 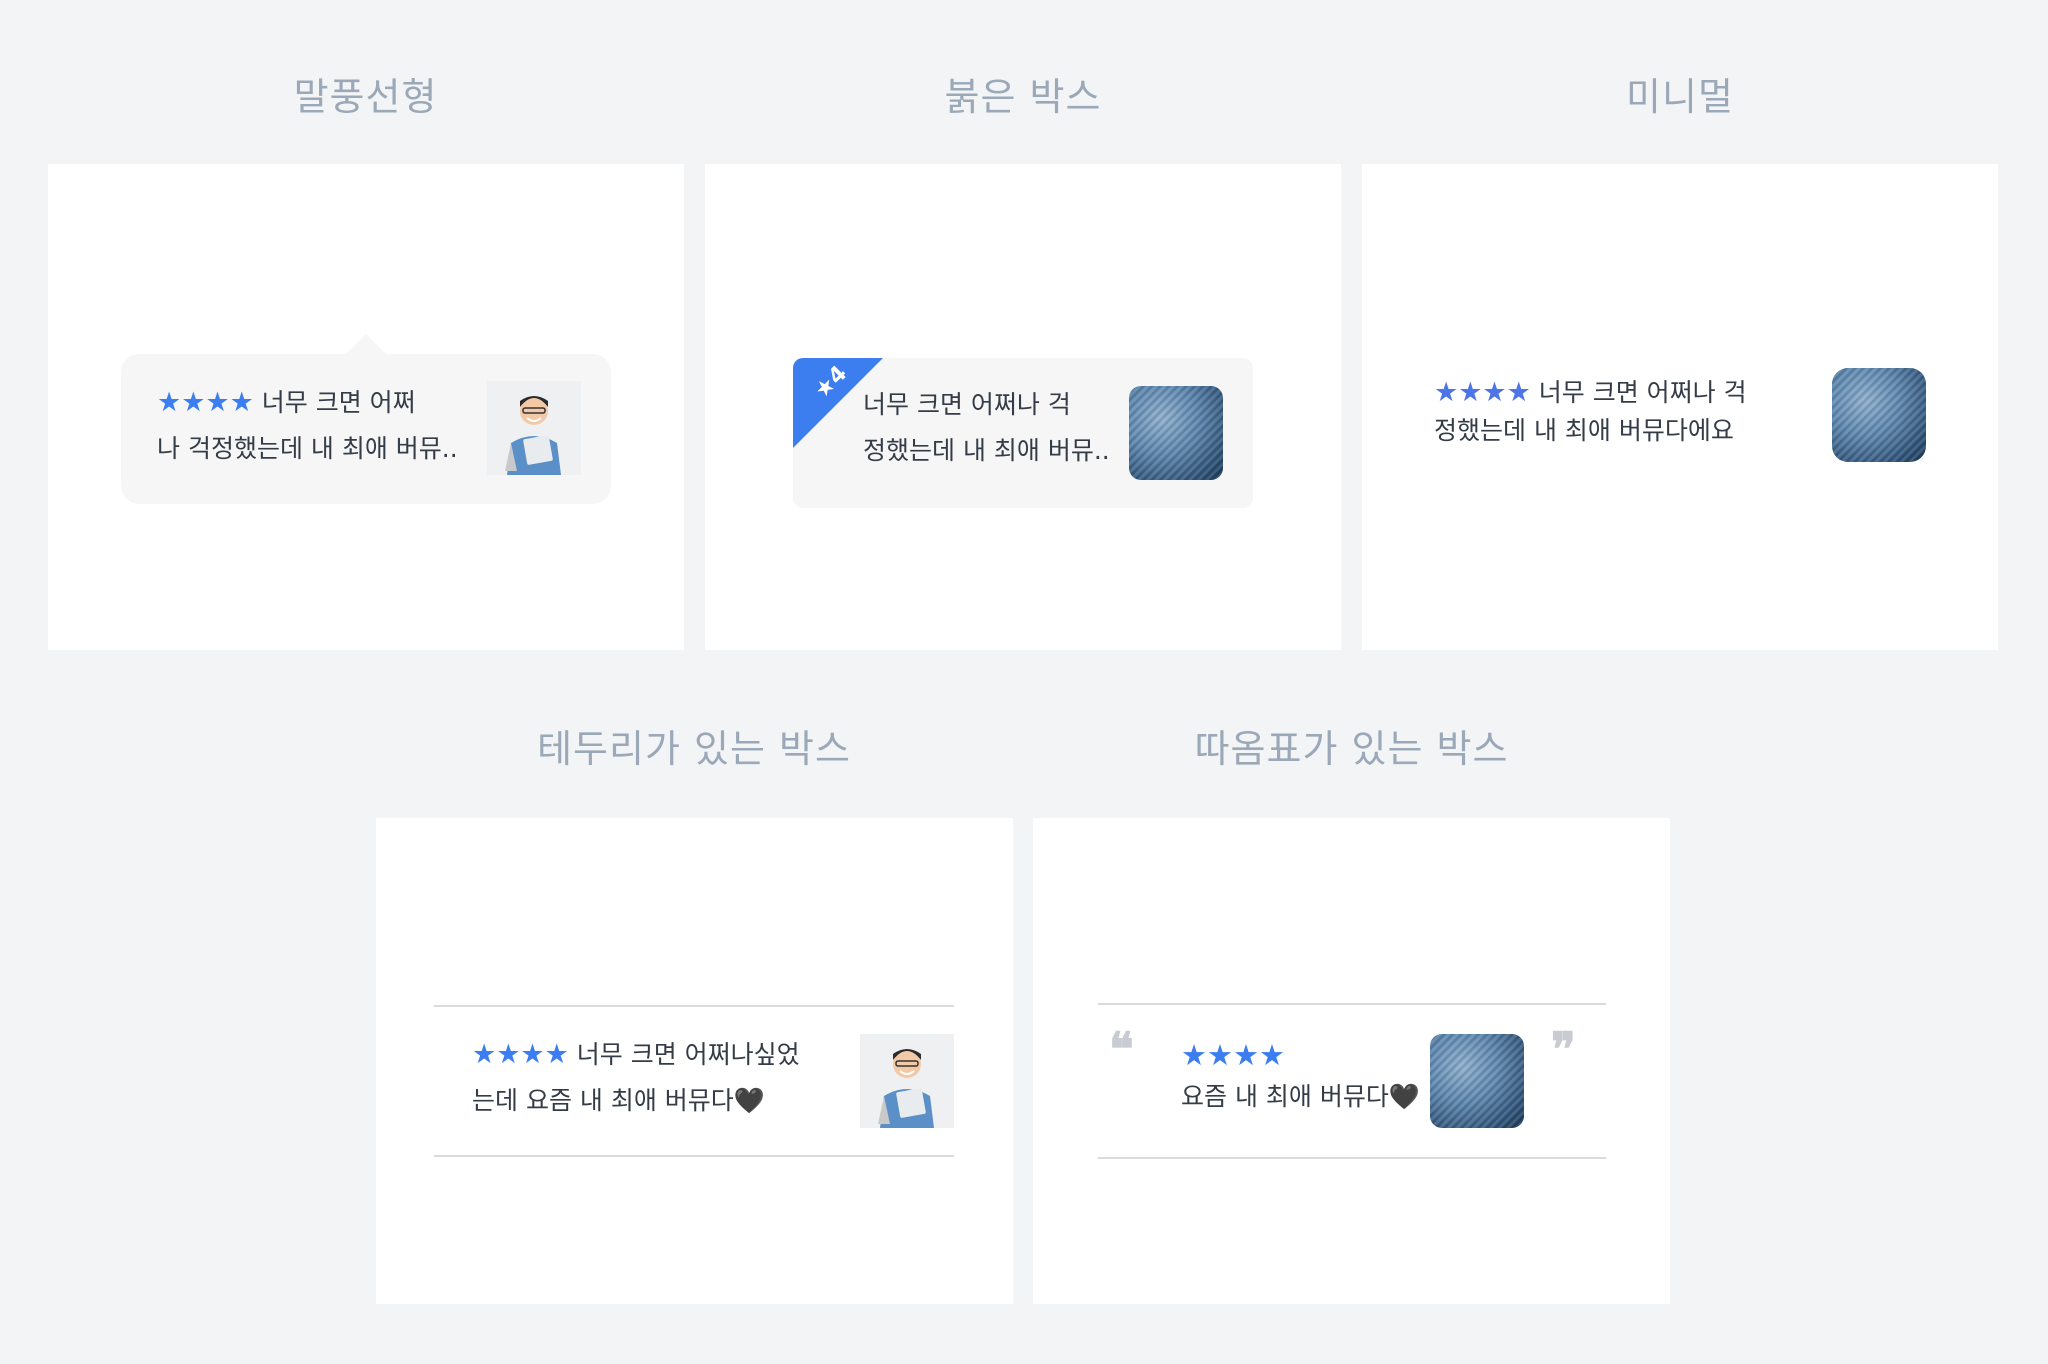 I want to click on open-quote-icon: ❝, so click(x=1121, y=1049).